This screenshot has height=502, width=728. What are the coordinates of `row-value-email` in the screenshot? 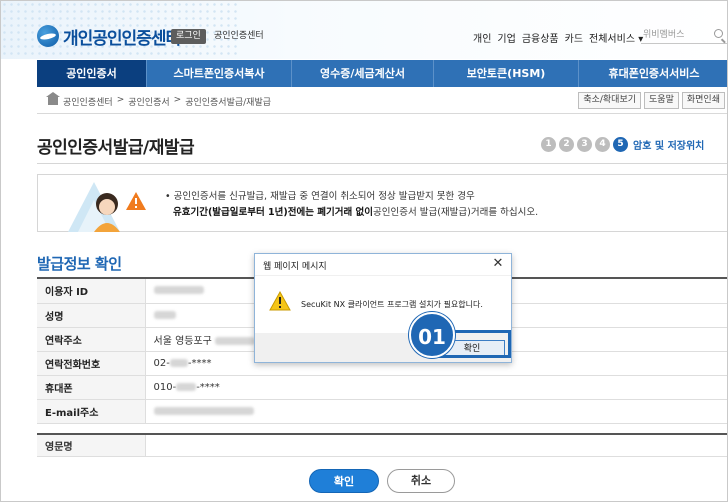 It's located at (436, 411).